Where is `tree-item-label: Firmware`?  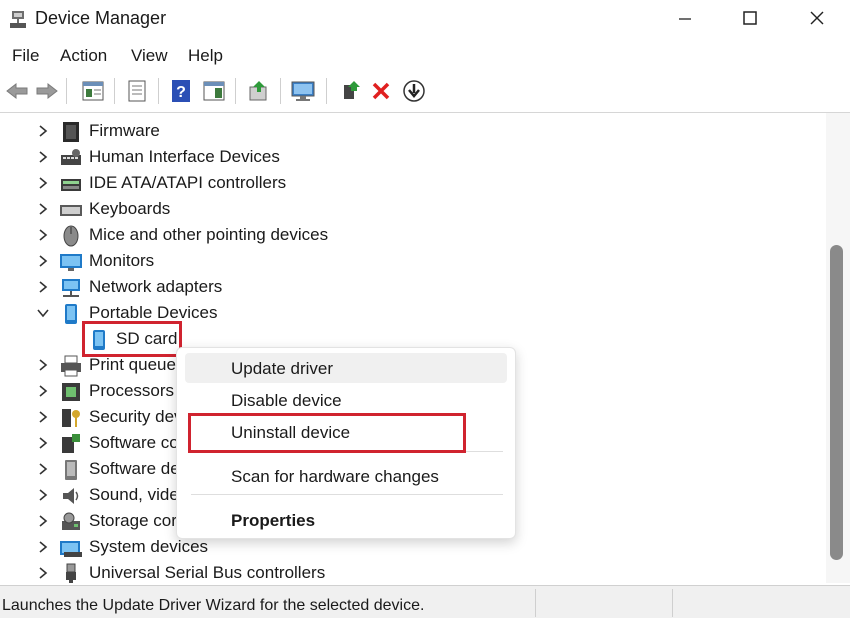 tree-item-label: Firmware is located at coordinates (124, 130).